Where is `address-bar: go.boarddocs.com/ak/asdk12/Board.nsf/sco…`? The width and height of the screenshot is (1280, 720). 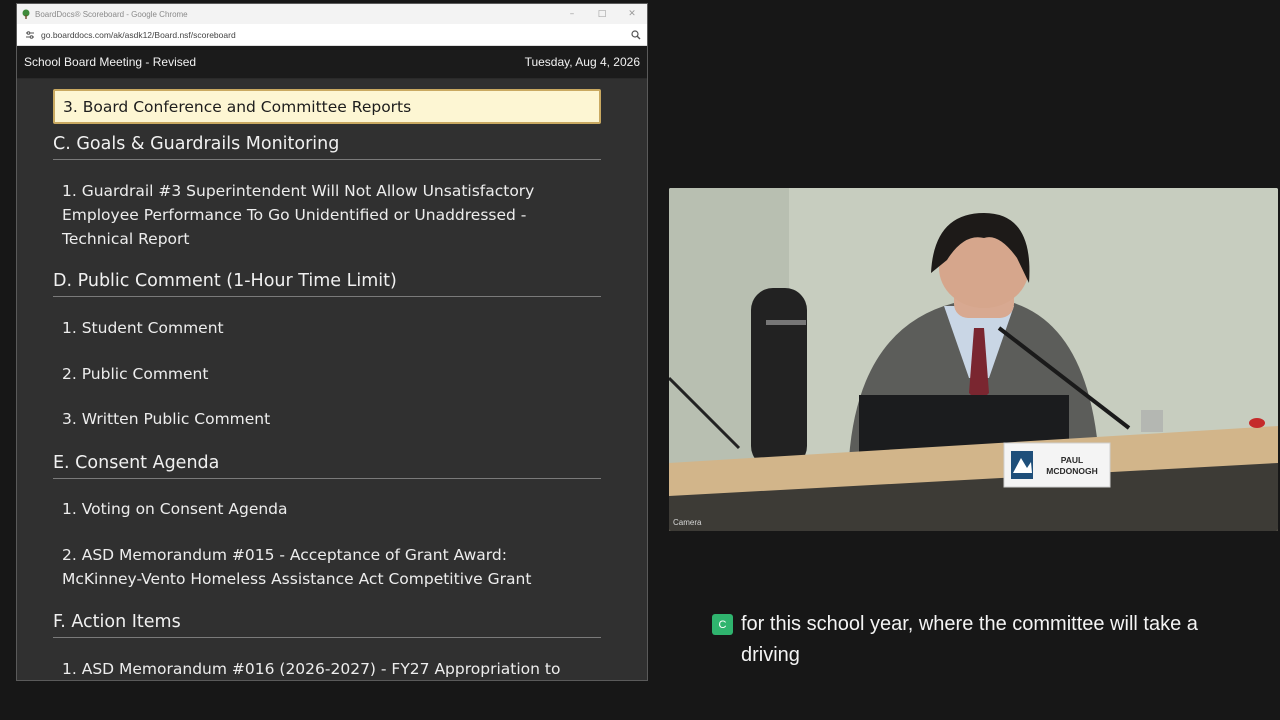
address-bar: go.boarddocs.com/ak/asdk12/Board.nsf/sco… is located at coordinates (332, 35).